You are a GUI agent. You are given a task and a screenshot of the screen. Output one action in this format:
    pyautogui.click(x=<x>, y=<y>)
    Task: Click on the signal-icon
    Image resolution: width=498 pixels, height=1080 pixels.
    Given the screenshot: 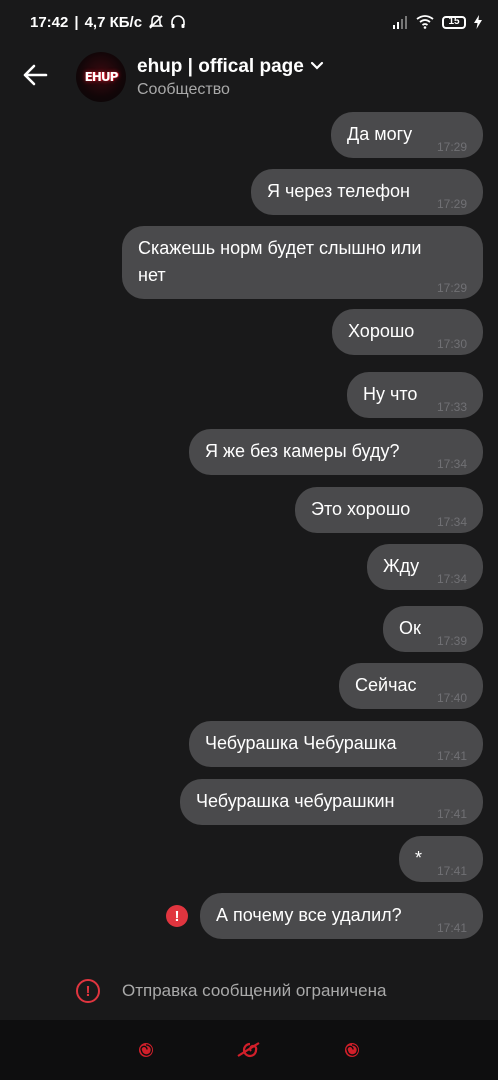 What is the action you would take?
    pyautogui.click(x=400, y=22)
    